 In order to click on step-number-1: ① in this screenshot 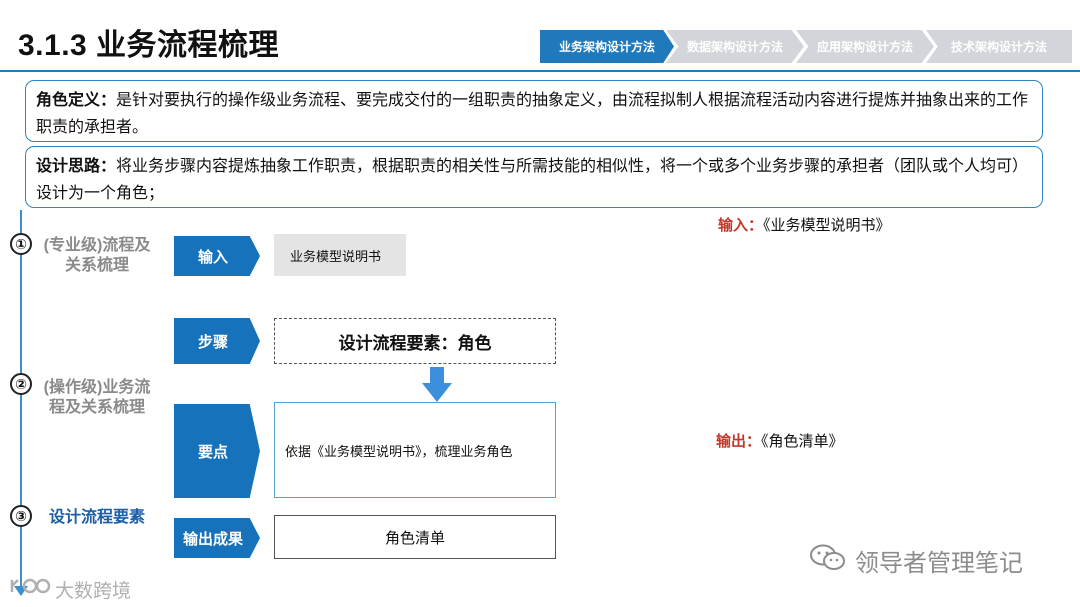, I will do `click(21, 244)`.